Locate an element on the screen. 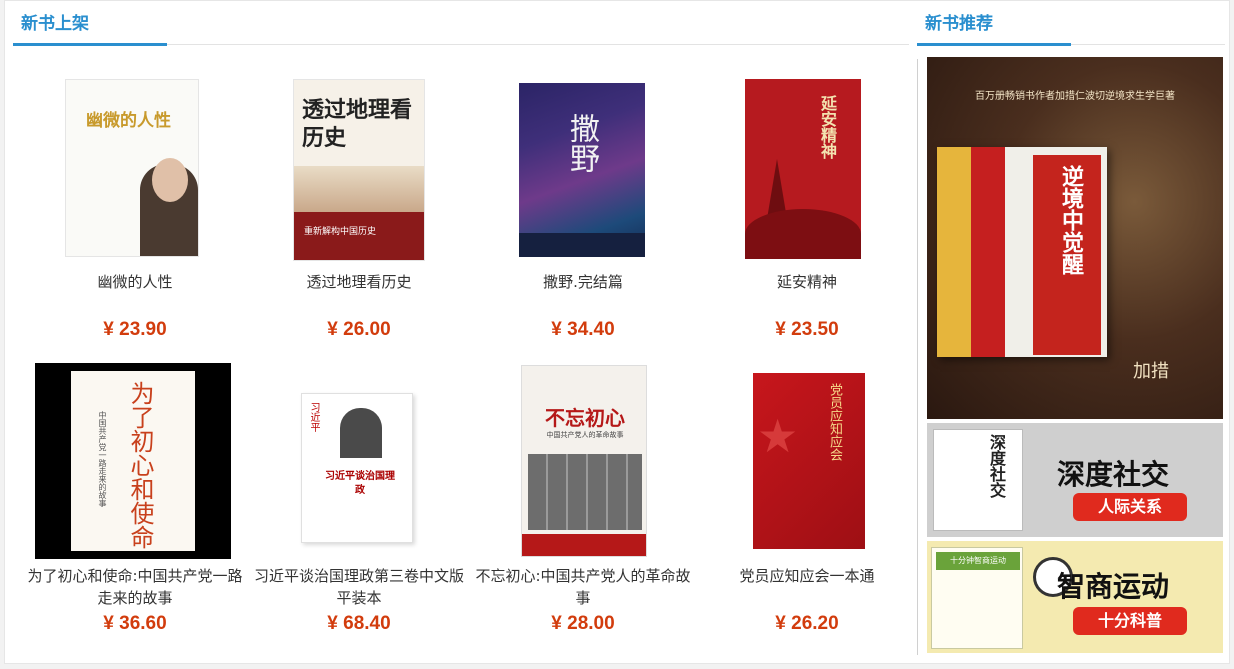 The image size is (1234, 669). cover-map is located at coordinates (359, 189).